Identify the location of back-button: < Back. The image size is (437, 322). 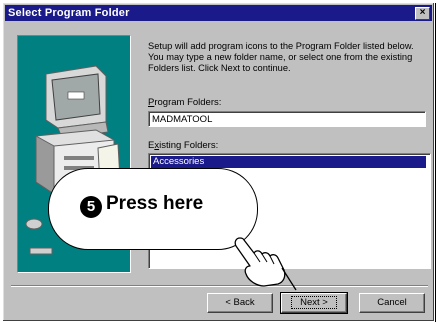
(240, 303).